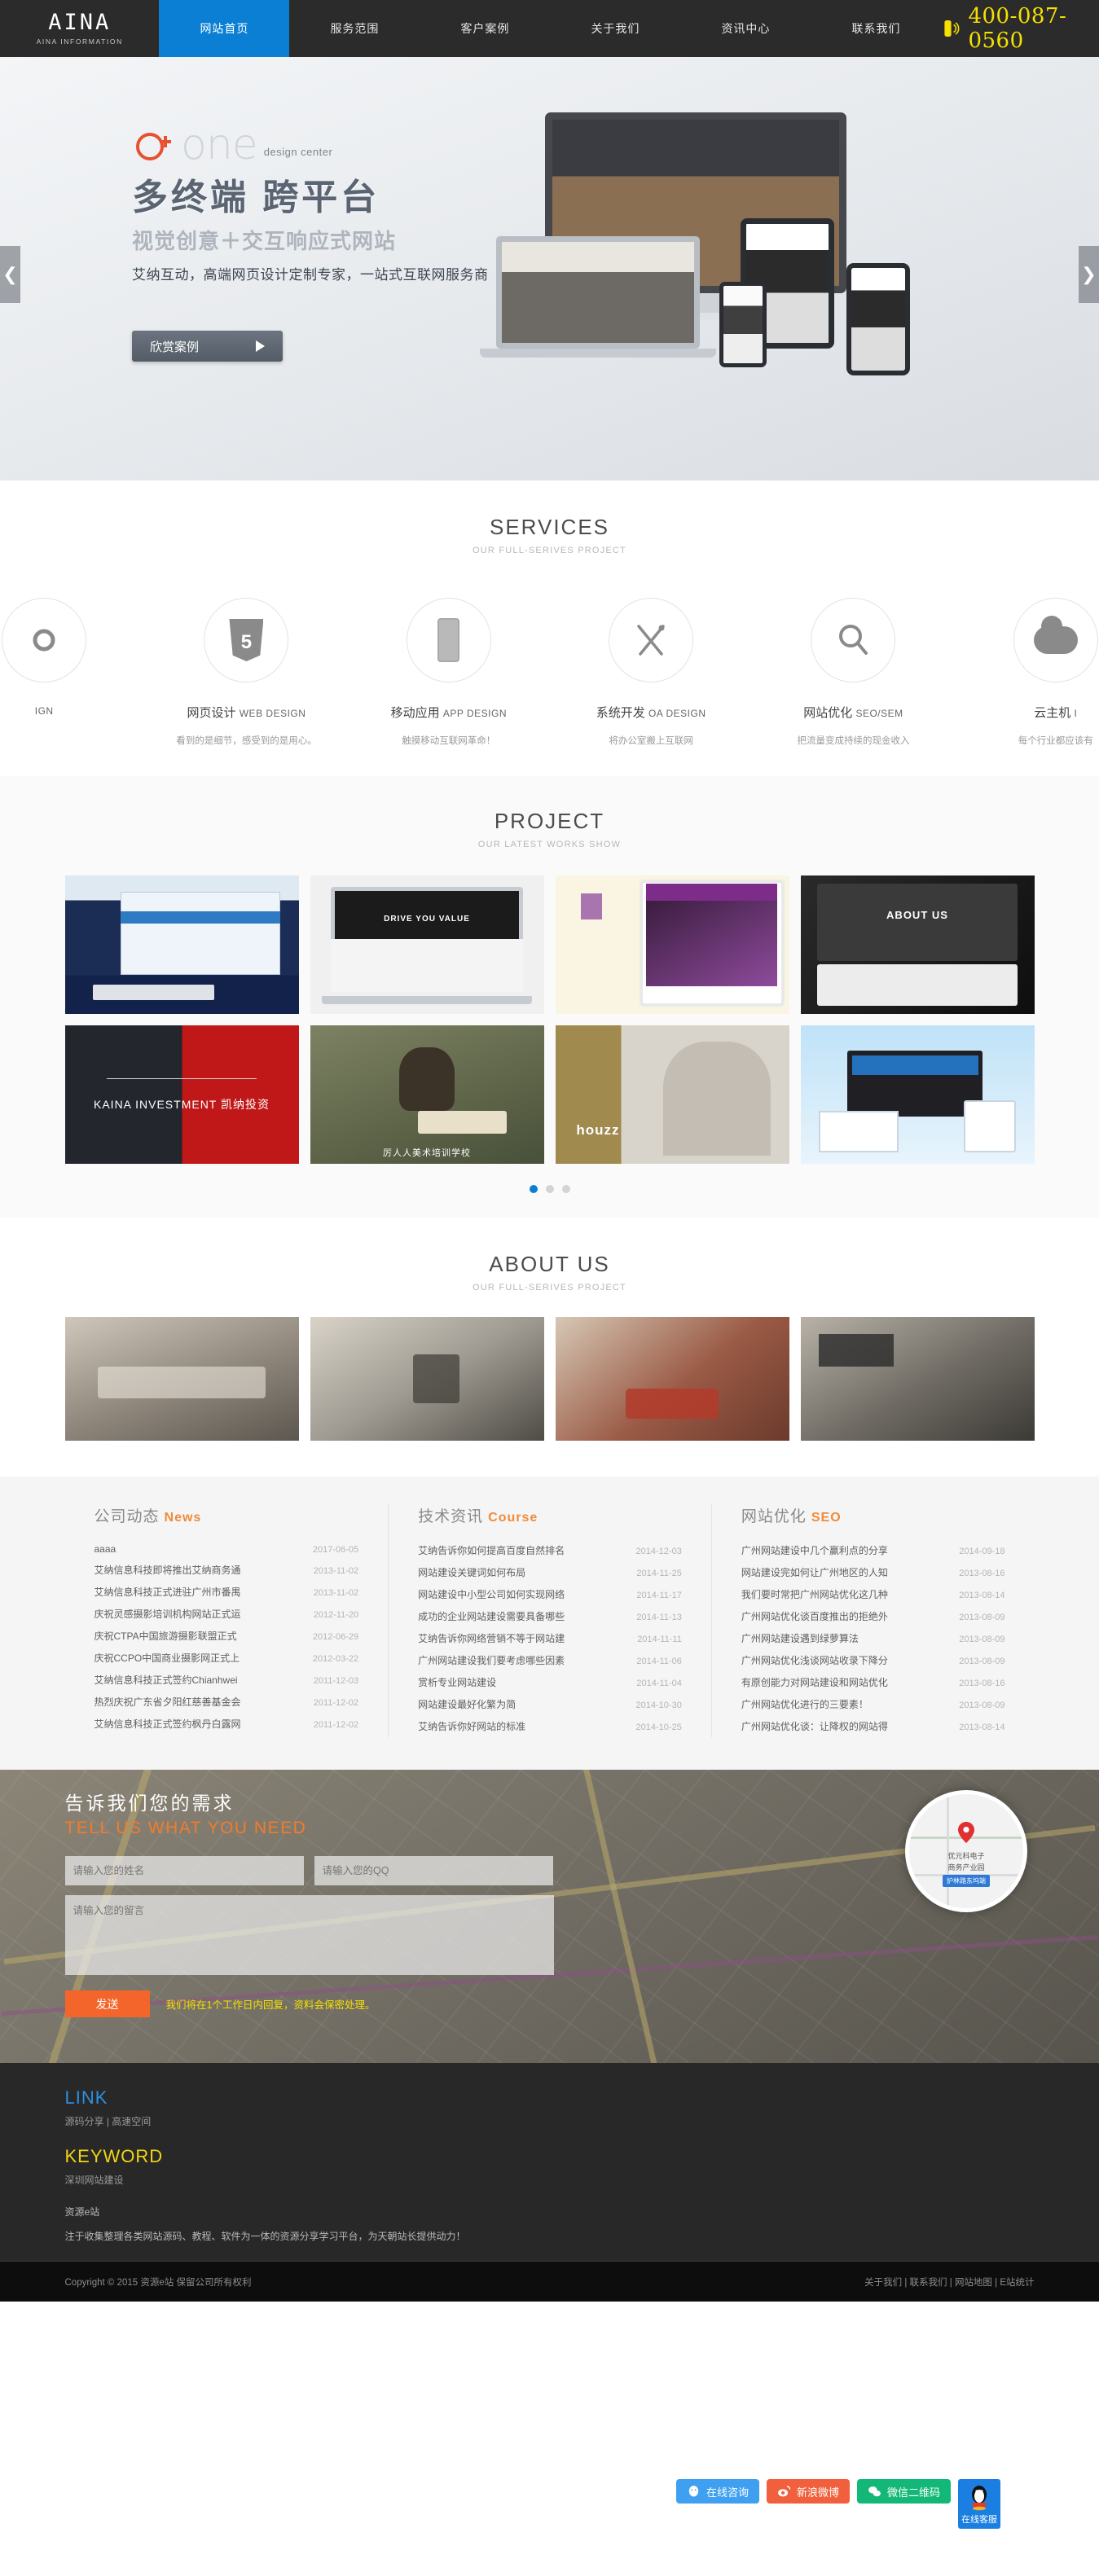 This screenshot has height=2576, width=1099. I want to click on service-item-partial-left: IGN, so click(73, 672).